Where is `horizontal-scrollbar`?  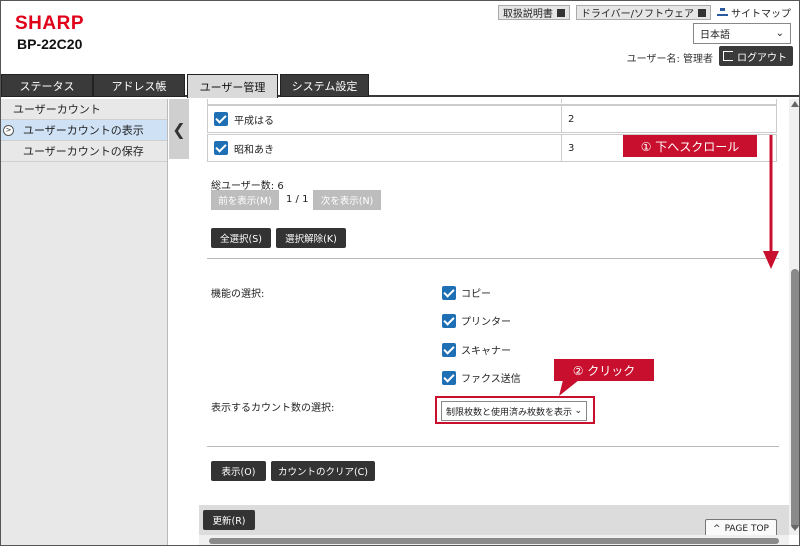 horizontal-scrollbar is located at coordinates (494, 540).